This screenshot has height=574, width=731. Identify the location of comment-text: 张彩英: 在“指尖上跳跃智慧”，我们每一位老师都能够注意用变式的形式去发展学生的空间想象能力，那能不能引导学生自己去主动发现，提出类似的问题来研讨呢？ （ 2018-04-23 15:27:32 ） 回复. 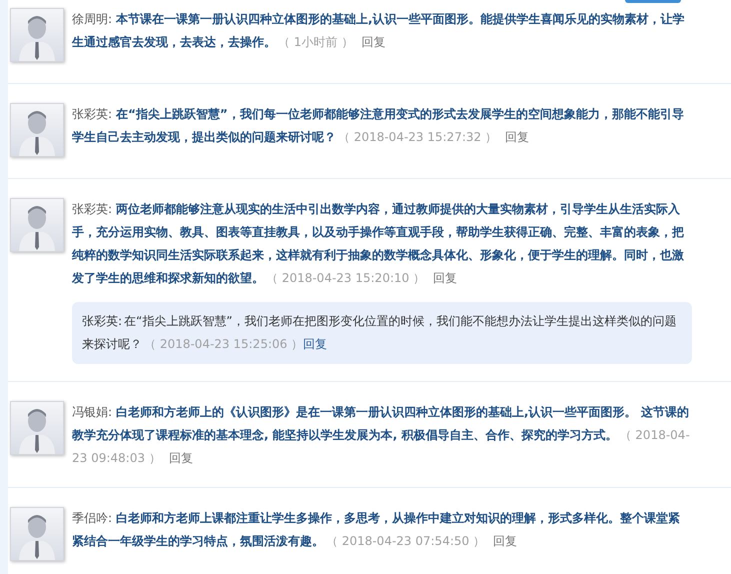
(378, 126).